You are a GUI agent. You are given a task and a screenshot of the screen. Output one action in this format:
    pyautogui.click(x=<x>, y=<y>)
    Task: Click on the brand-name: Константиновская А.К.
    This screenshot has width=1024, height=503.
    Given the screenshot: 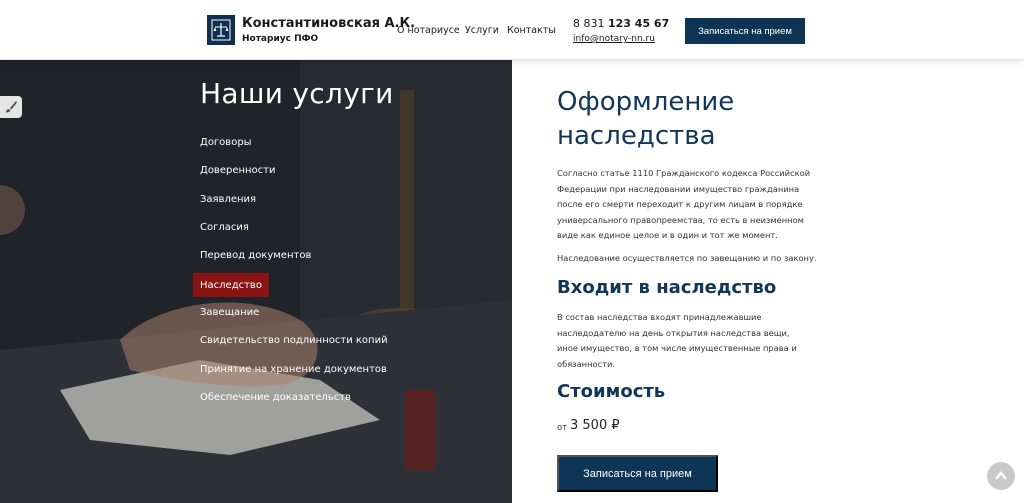 What is the action you would take?
    pyautogui.click(x=328, y=23)
    